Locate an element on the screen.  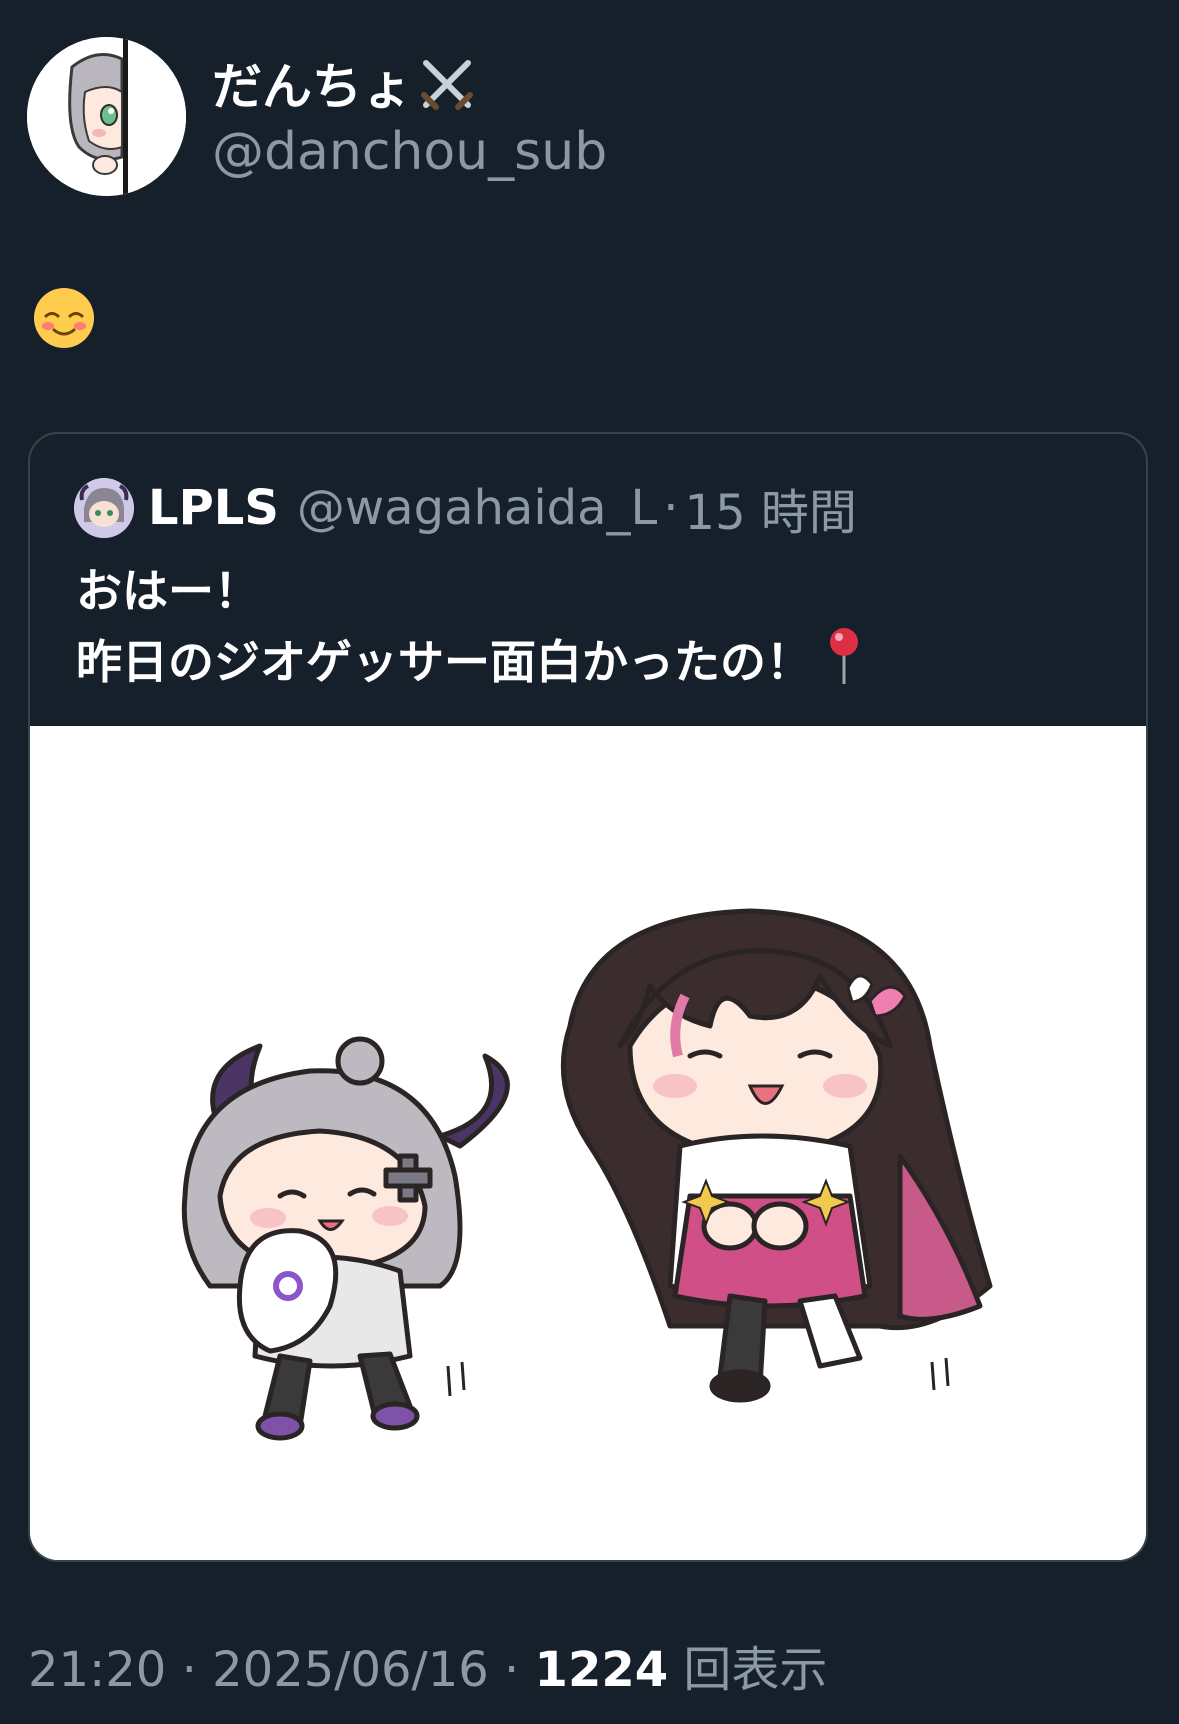
quote-text-line-1: おはー！ is located at coordinates (168, 591).